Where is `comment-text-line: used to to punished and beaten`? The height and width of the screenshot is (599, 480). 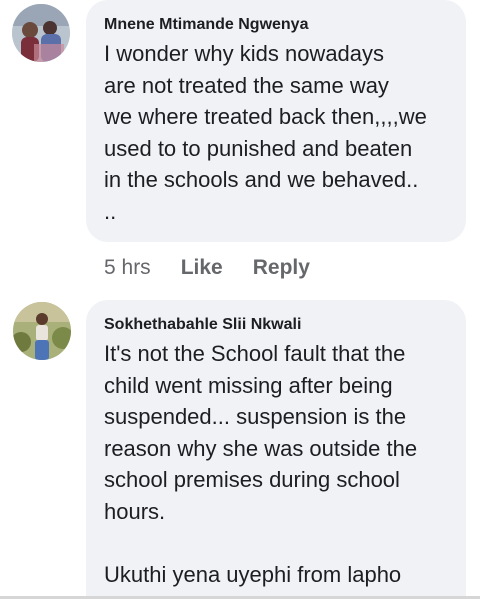 comment-text-line: used to to punished and beaten is located at coordinates (258, 148).